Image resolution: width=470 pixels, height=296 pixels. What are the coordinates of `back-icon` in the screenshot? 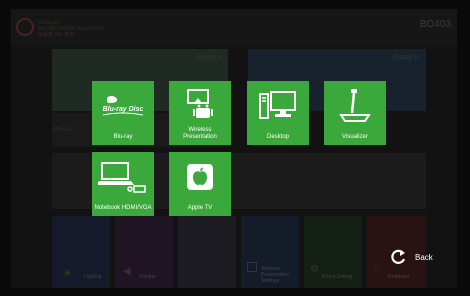 It's located at (398, 256).